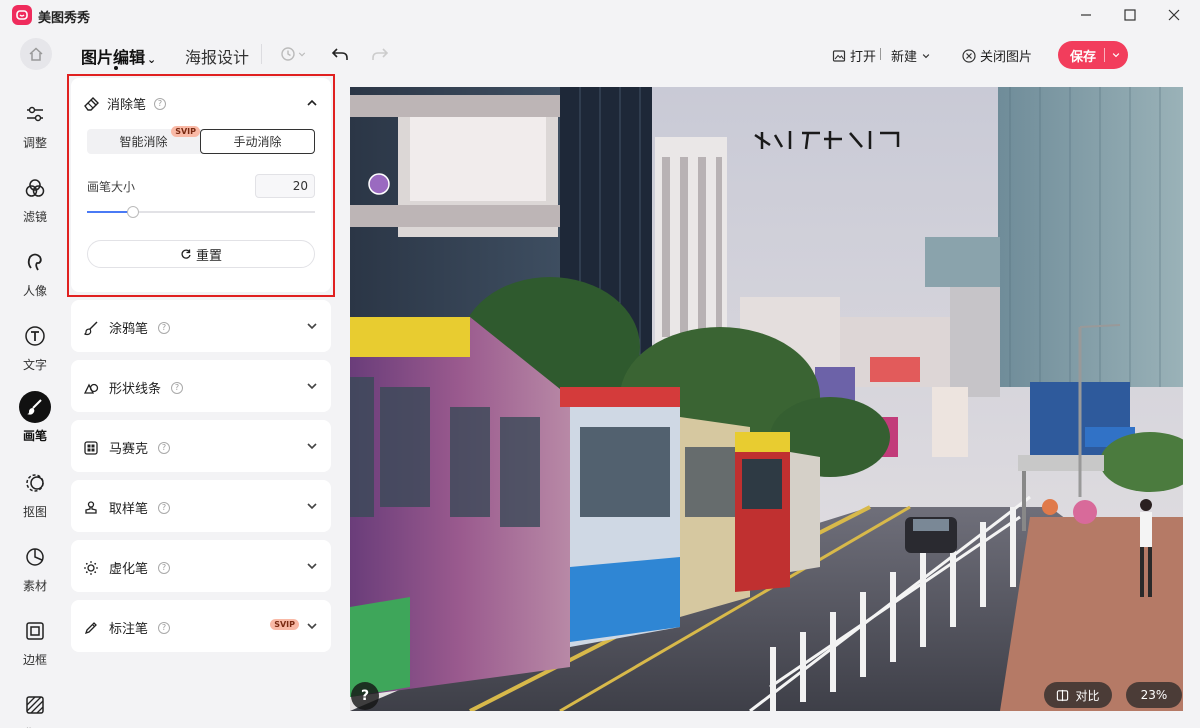 Image resolution: width=1200 pixels, height=728 pixels. What do you see at coordinates (185, 131) in the screenshot?
I see `svip-badge: SVIP` at bounding box center [185, 131].